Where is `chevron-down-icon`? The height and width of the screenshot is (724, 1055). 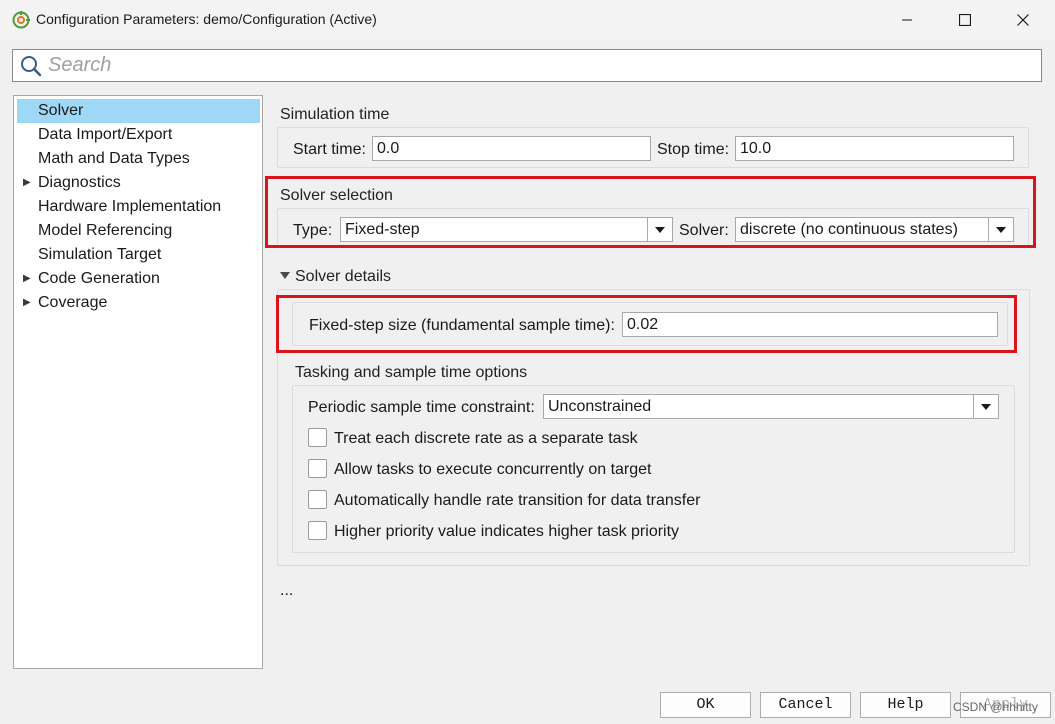 chevron-down-icon is located at coordinates (986, 406).